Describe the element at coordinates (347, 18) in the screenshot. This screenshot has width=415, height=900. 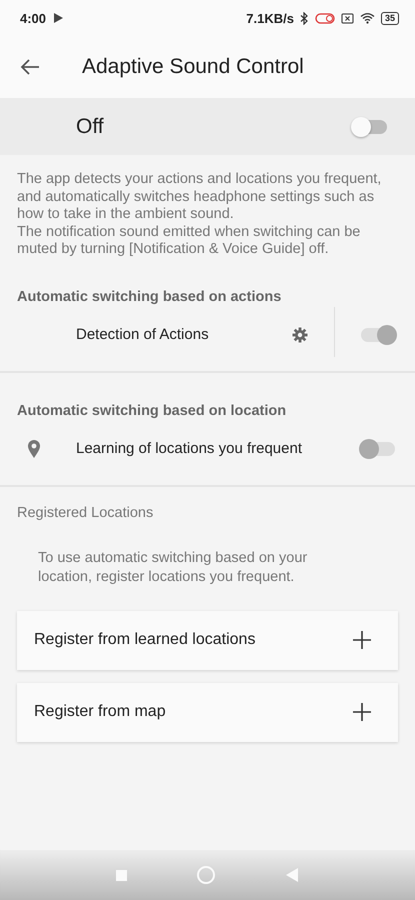
I see `no-sim-icon` at that location.